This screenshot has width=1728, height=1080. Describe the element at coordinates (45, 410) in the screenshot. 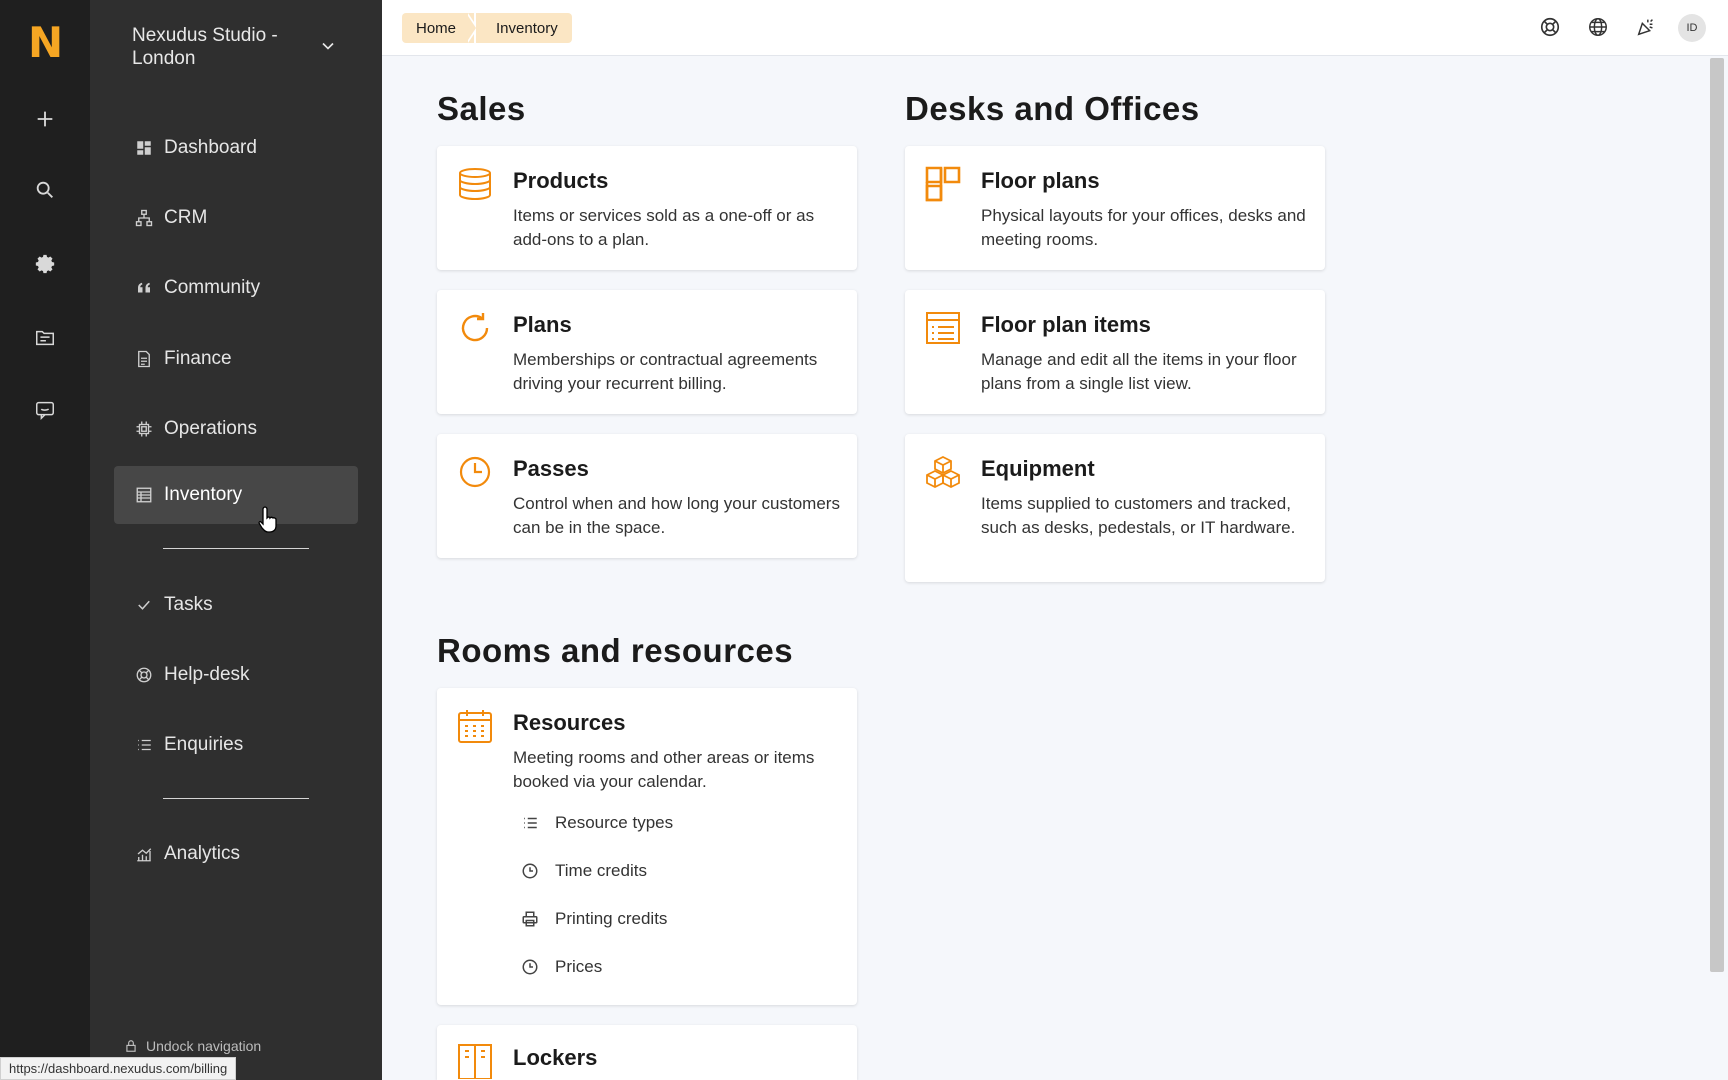

I see `chat-icon` at that location.